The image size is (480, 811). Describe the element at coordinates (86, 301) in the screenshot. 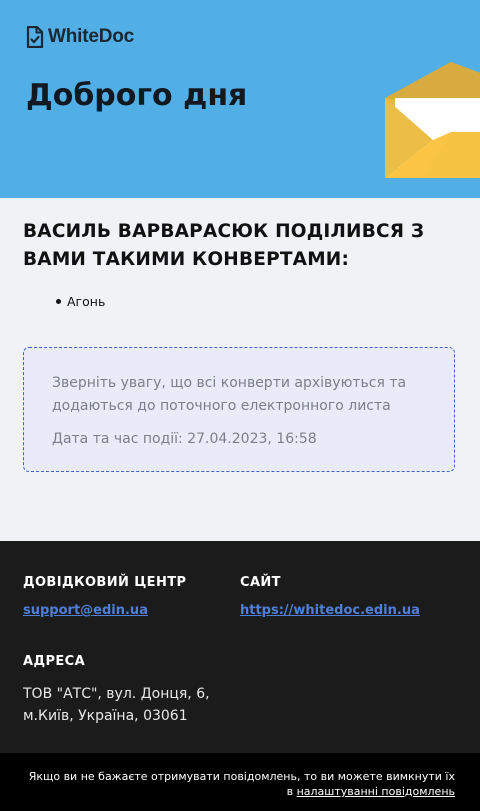

I see `envelope-name: Агонь` at that location.